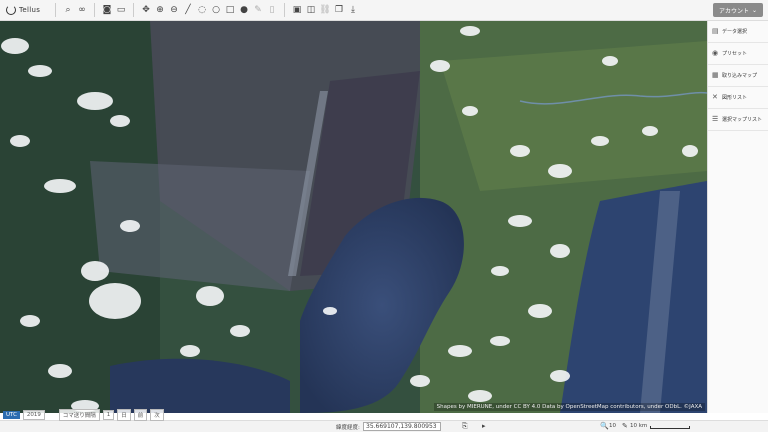 The image size is (768, 432). Describe the element at coordinates (216, 10) in the screenshot. I see `circle-icon: ○` at that location.